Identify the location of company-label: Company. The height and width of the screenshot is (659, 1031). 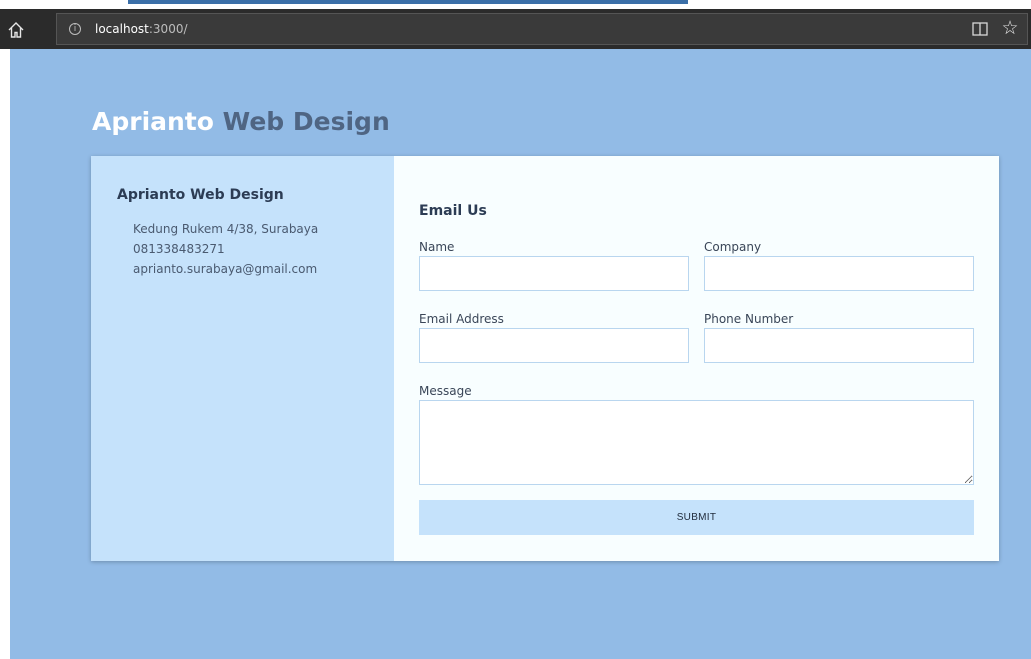
(733, 247).